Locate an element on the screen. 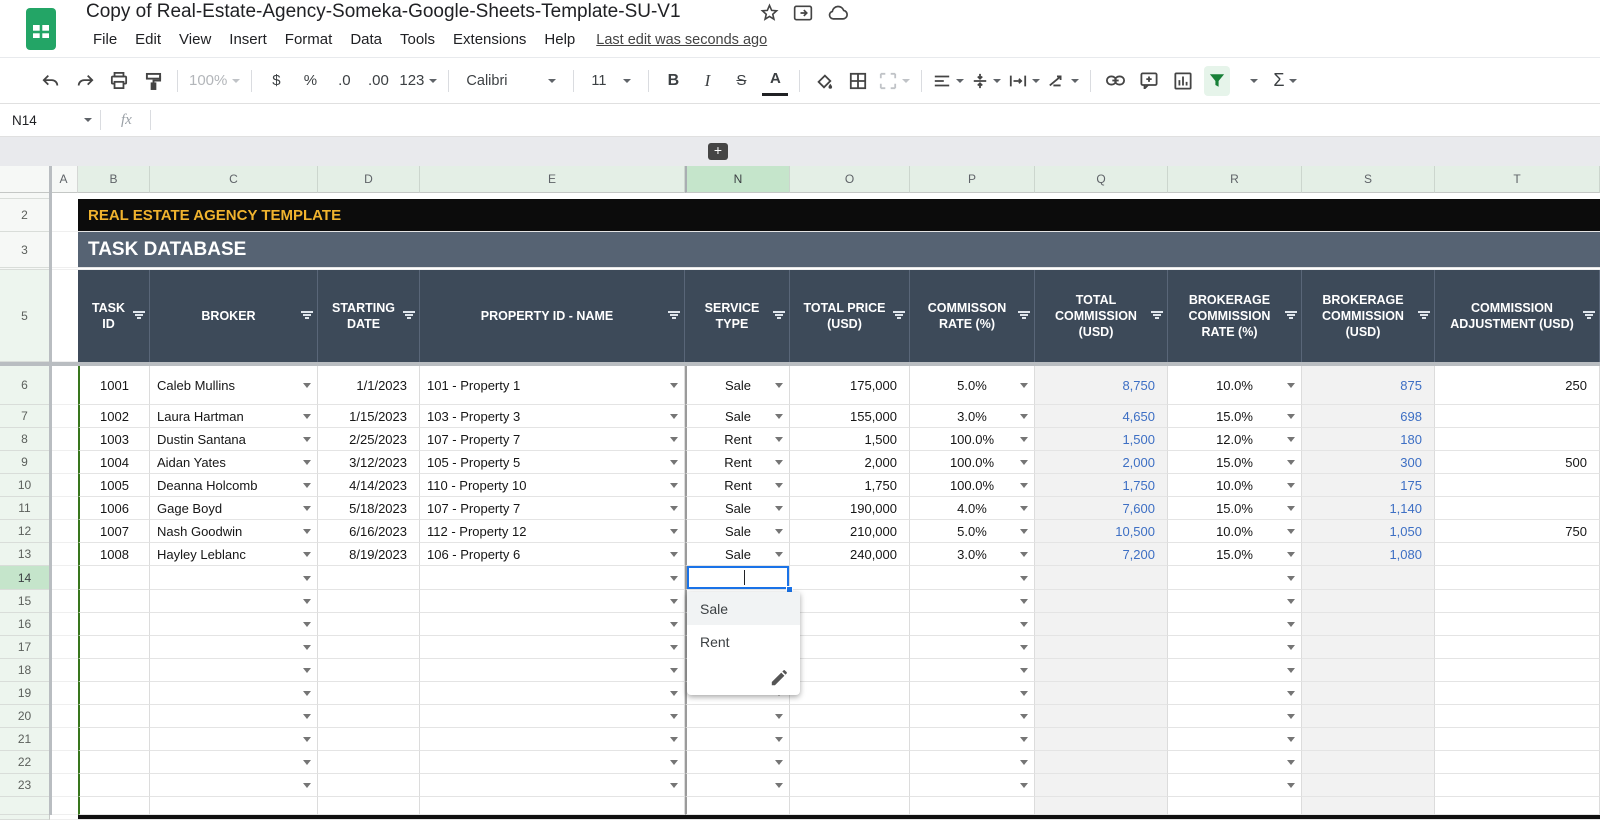 This screenshot has height=820, width=1600. row-header-6: 6 is located at coordinates (25, 385).